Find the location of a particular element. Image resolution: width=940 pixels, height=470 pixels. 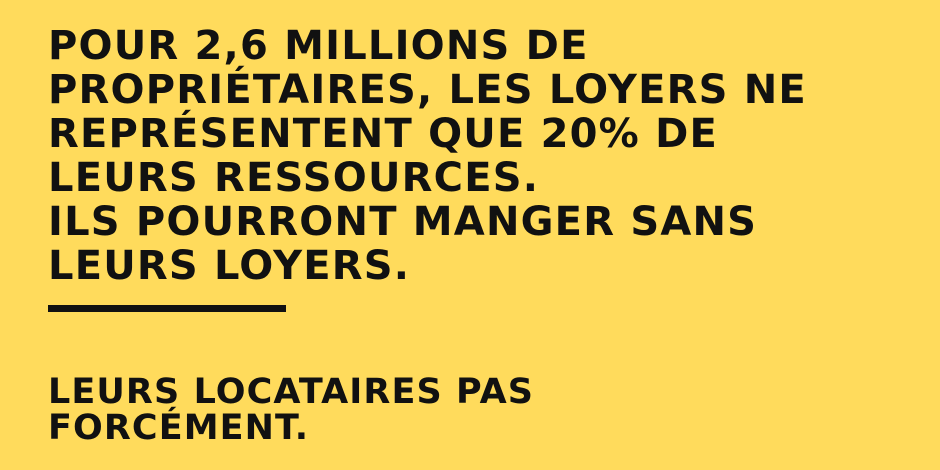

headline-line-5: ILS POURRONT MANGER SANS is located at coordinates (403, 222).